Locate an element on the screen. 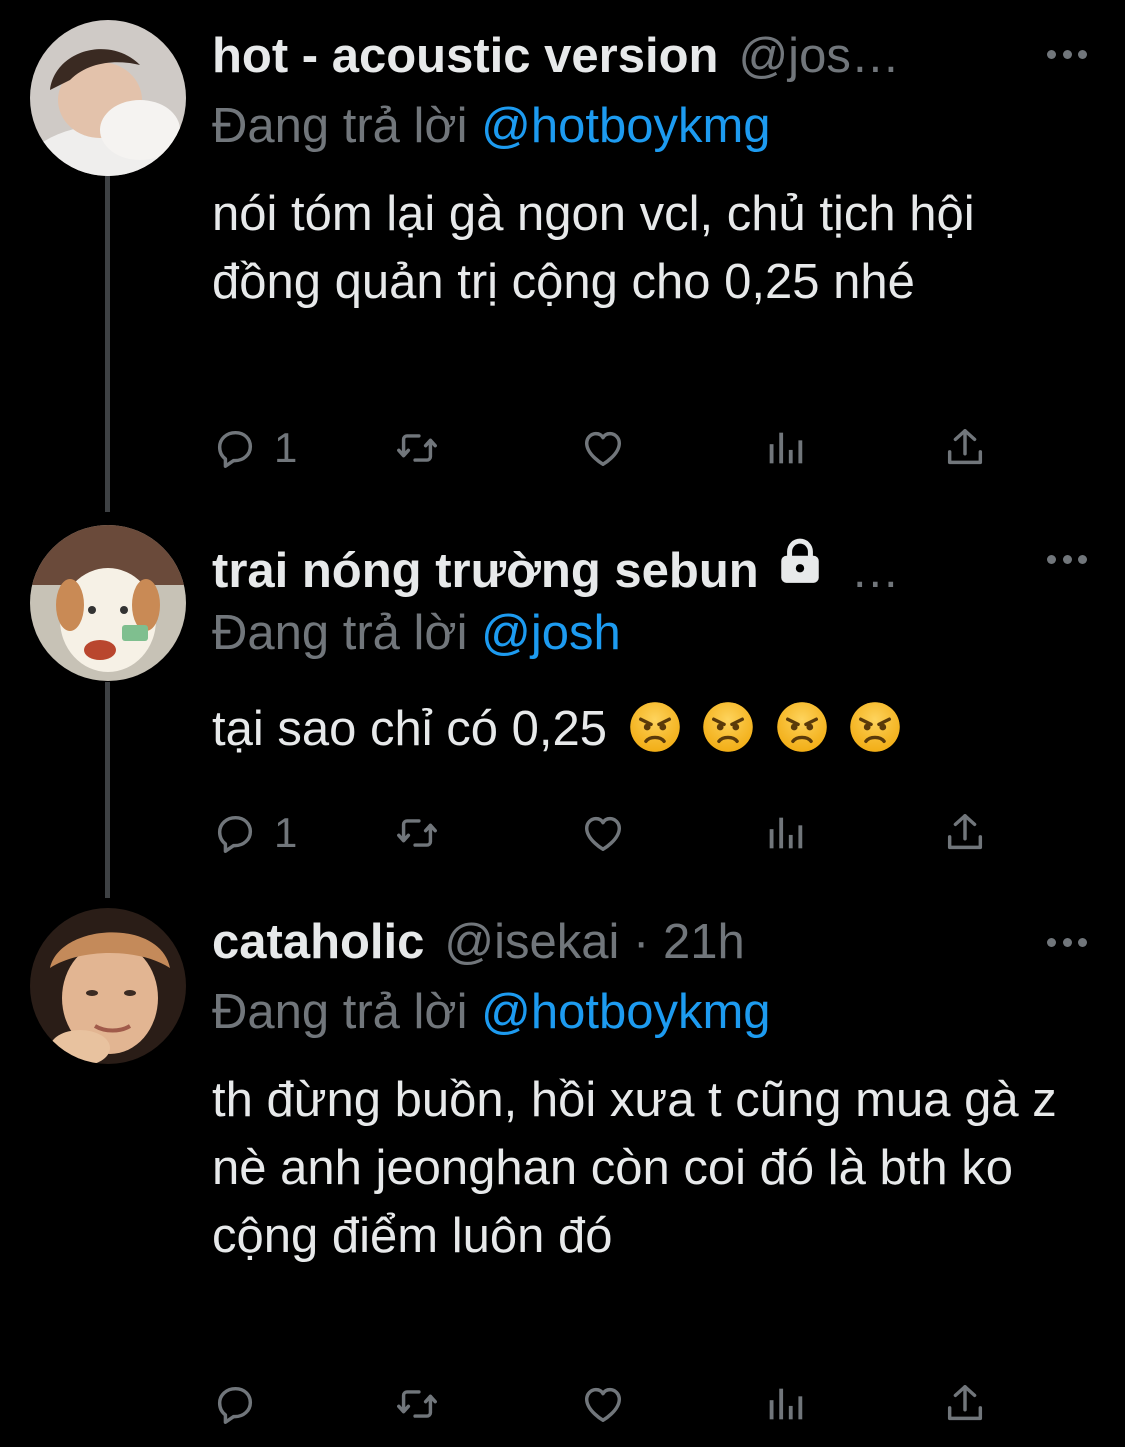 Image resolution: width=1125 pixels, height=1447 pixels. tweet-actions is located at coordinates (607, 1404).